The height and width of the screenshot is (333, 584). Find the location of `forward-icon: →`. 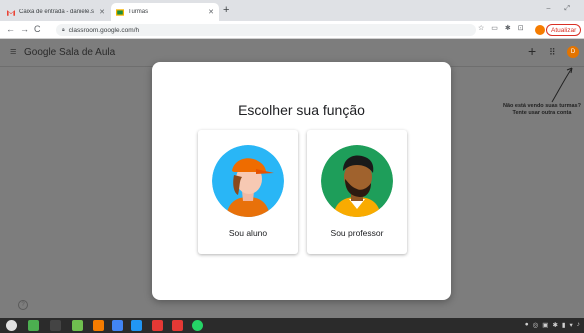

forward-icon: → is located at coordinates (24, 29).